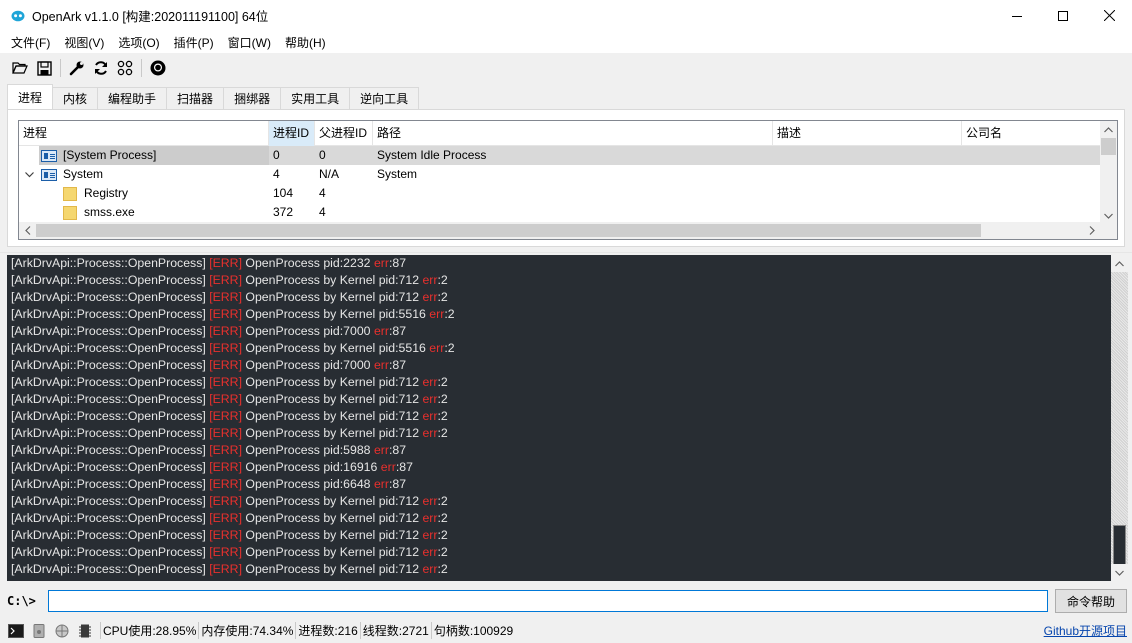 This screenshot has width=1132, height=643. I want to click on table-row: Registry 104 4, so click(560, 193).